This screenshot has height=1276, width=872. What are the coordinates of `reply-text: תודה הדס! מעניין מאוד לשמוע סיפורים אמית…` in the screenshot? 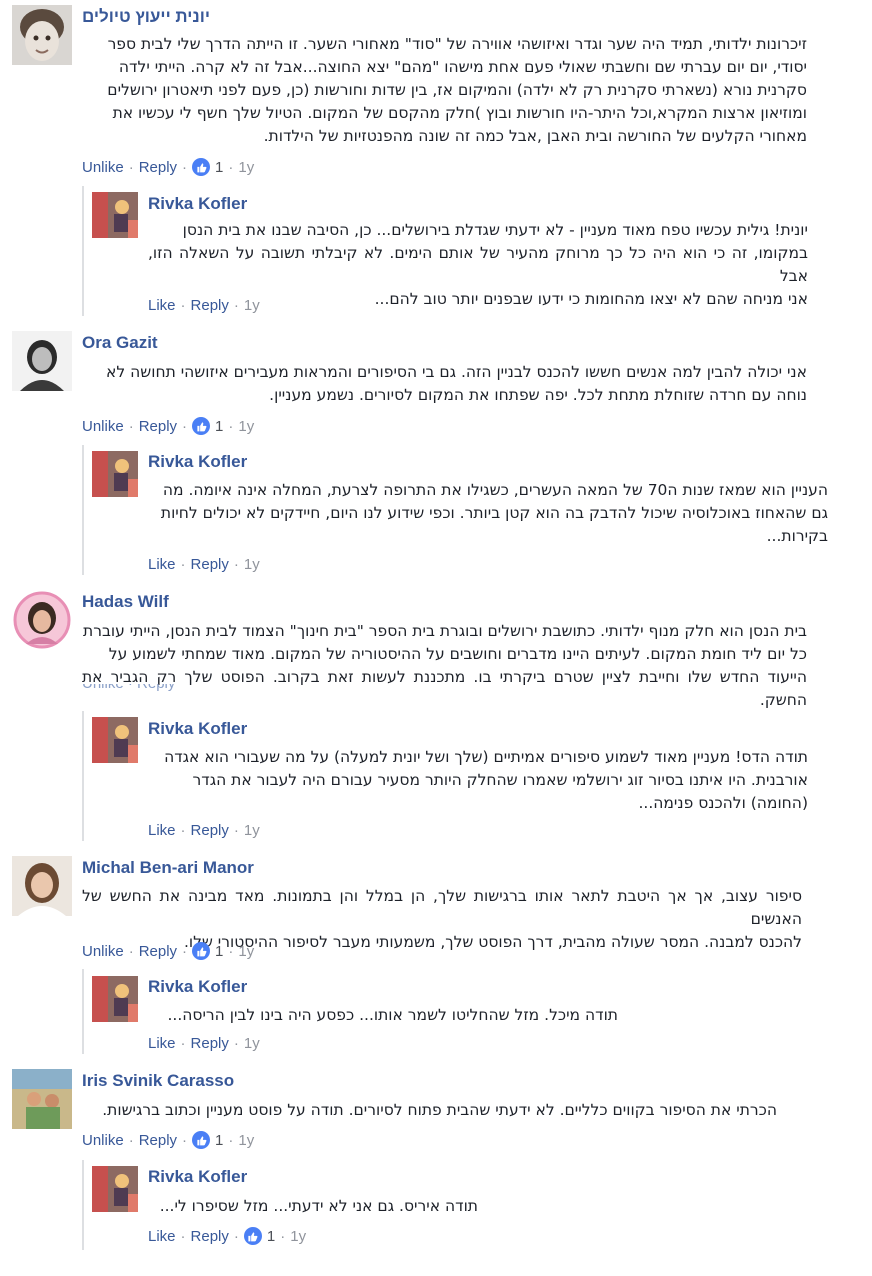 It's located at (486, 780).